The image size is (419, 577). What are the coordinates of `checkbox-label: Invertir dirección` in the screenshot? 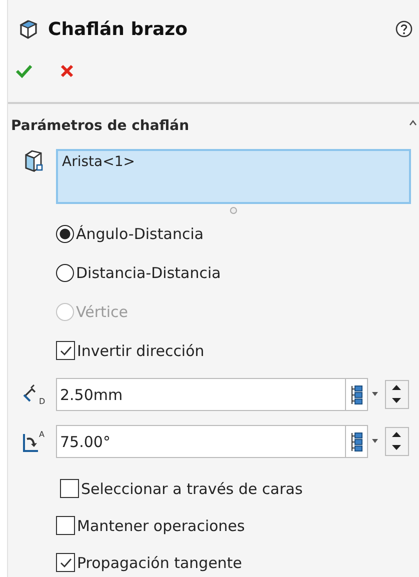 It's located at (140, 351).